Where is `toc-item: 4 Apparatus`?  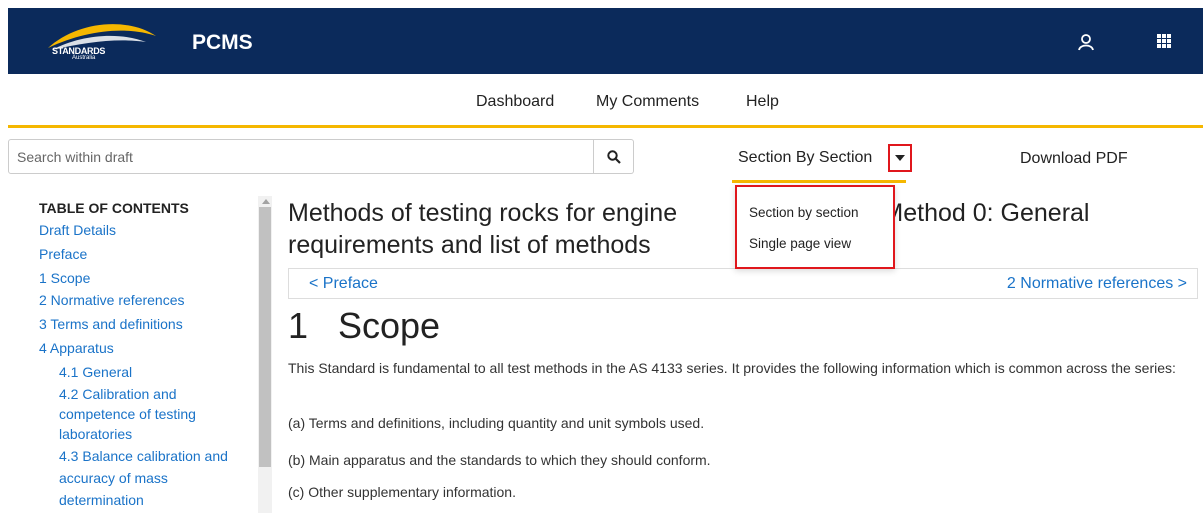 toc-item: 4 Apparatus is located at coordinates (76, 348).